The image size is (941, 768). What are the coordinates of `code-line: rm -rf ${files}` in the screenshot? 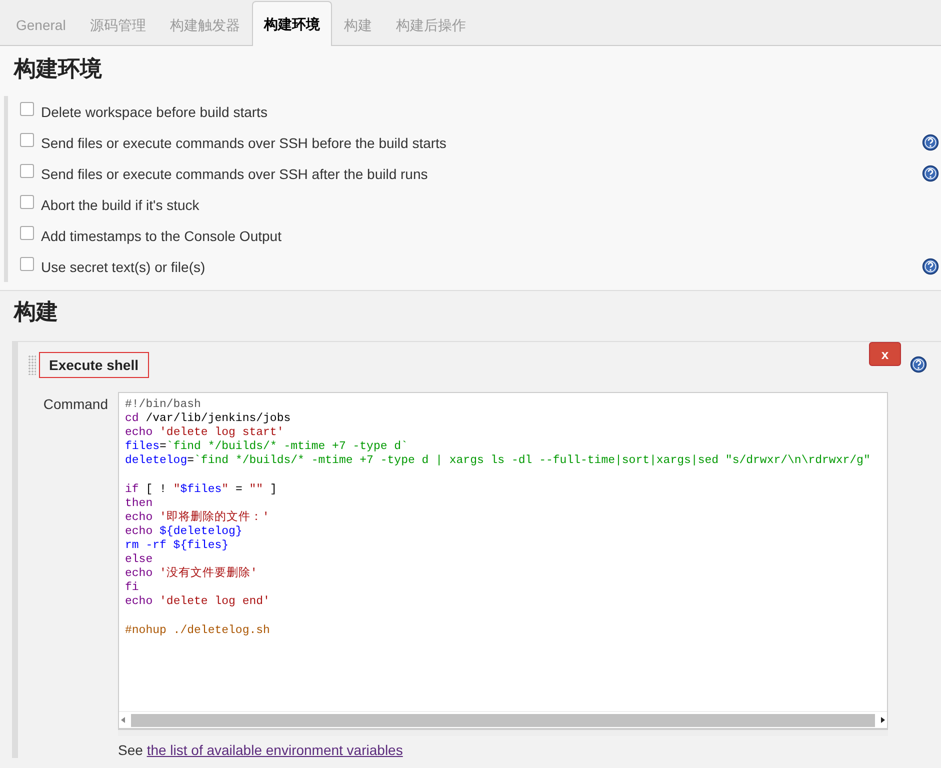 It's located at (177, 546).